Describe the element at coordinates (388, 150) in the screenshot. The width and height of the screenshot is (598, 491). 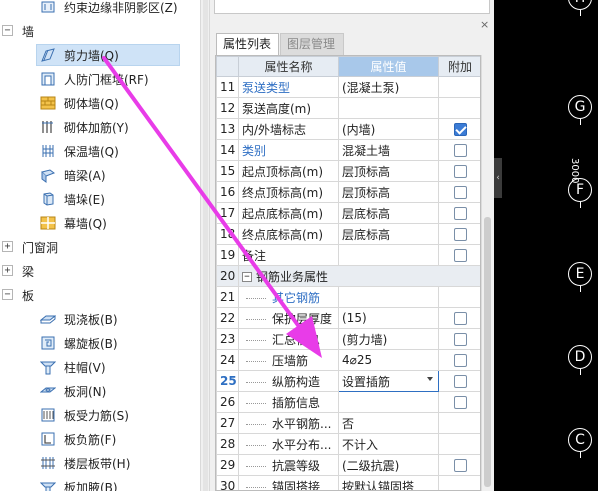
I see `property-value: 混凝土墙` at that location.